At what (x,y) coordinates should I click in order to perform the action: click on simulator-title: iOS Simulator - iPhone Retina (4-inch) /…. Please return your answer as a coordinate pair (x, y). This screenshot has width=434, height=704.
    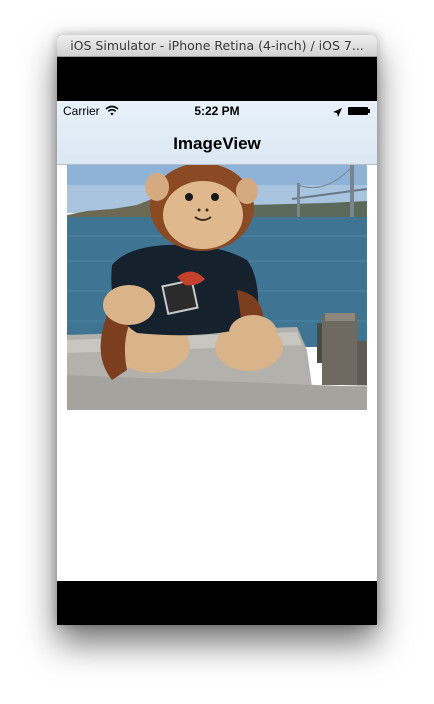
    Looking at the image, I should click on (217, 46).